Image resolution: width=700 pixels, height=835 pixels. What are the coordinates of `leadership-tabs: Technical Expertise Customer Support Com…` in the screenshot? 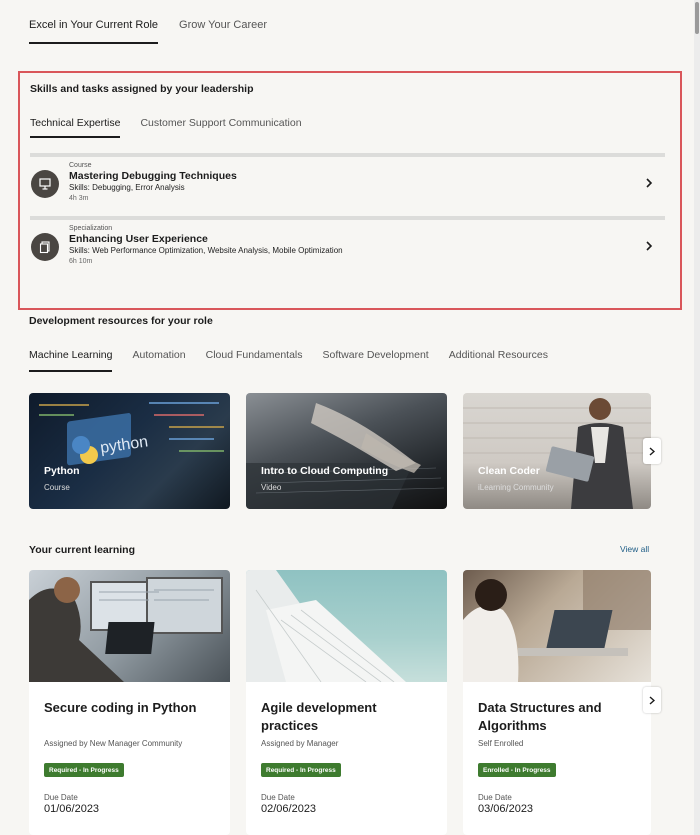 It's located at (166, 127).